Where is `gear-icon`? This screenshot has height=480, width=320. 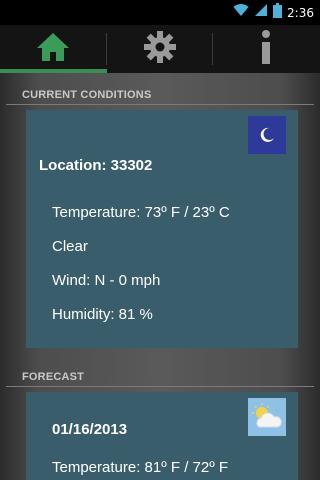
gear-icon is located at coordinates (160, 49).